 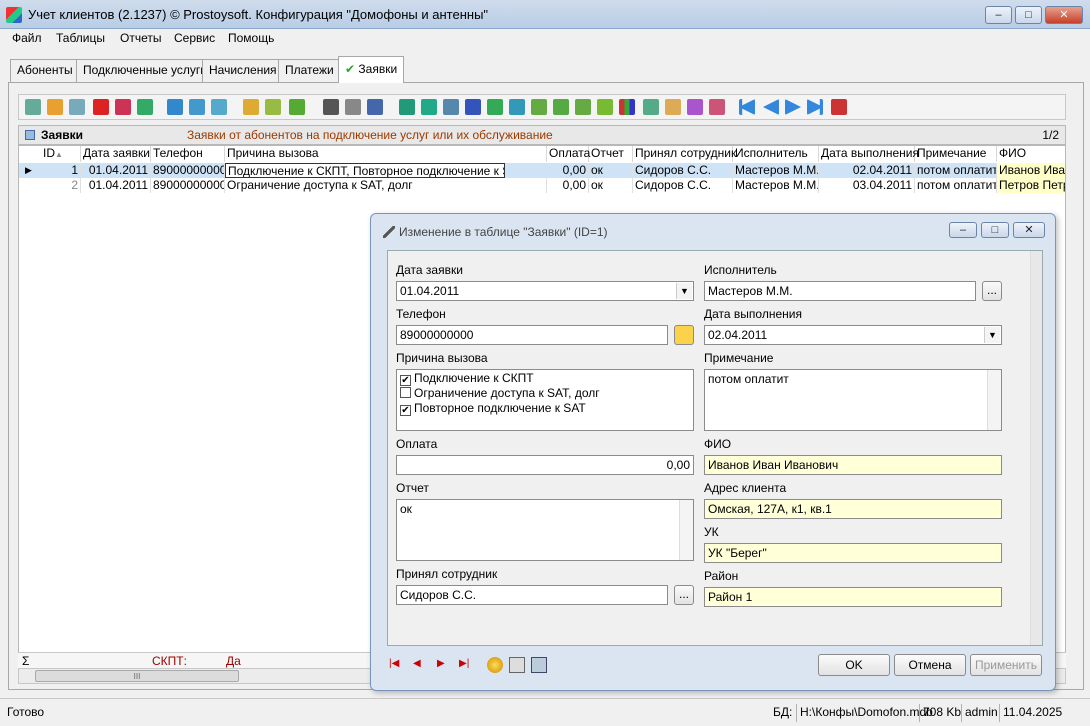 What do you see at coordinates (33, 107) in the screenshot?
I see `add-record-icon` at bounding box center [33, 107].